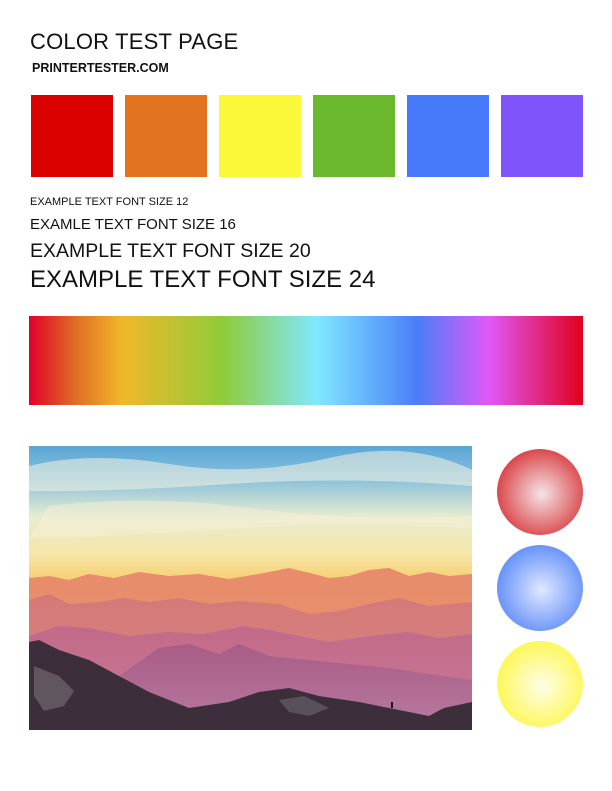 This screenshot has height=791, width=612. I want to click on page-title: COLOR TEST PAGE, so click(134, 41).